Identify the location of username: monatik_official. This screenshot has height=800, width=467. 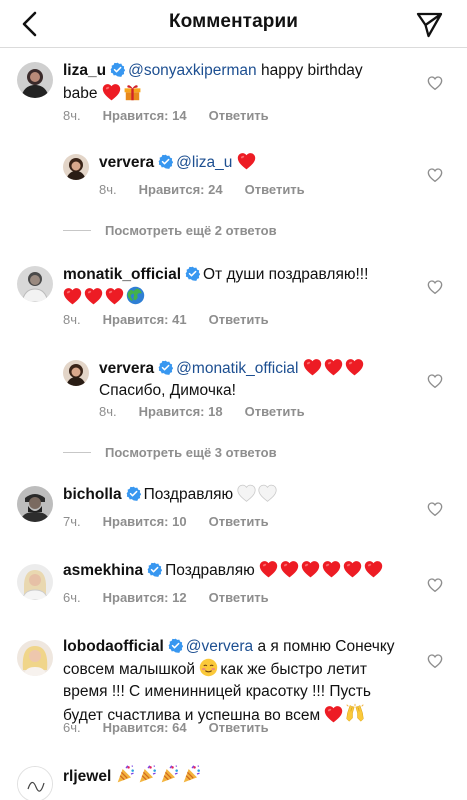
(122, 274).